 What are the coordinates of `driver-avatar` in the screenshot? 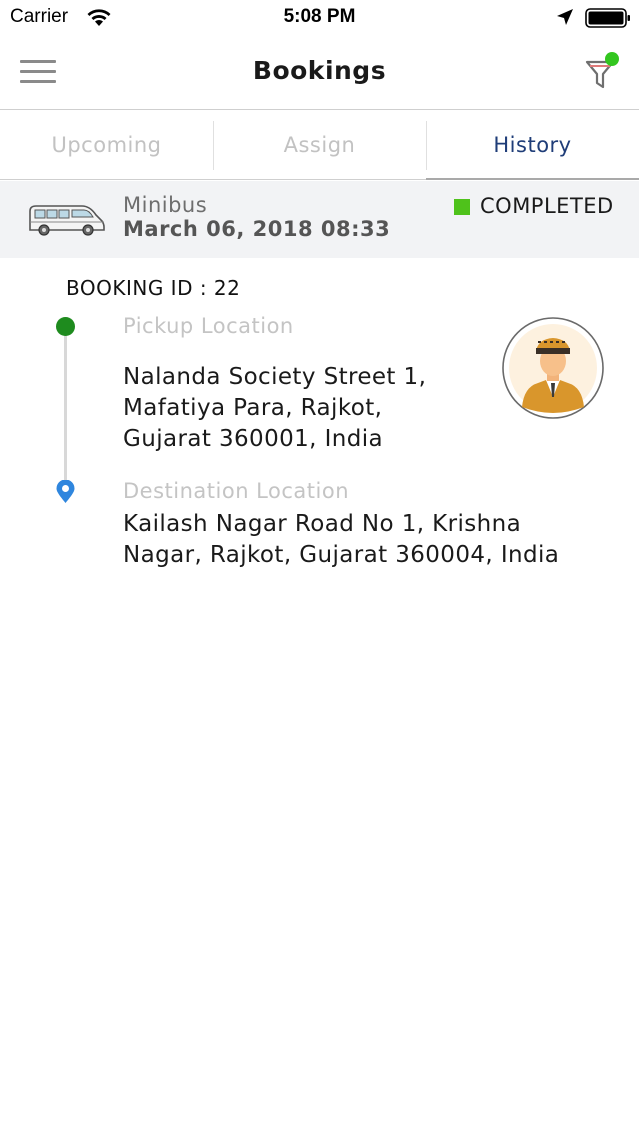 It's located at (553, 368).